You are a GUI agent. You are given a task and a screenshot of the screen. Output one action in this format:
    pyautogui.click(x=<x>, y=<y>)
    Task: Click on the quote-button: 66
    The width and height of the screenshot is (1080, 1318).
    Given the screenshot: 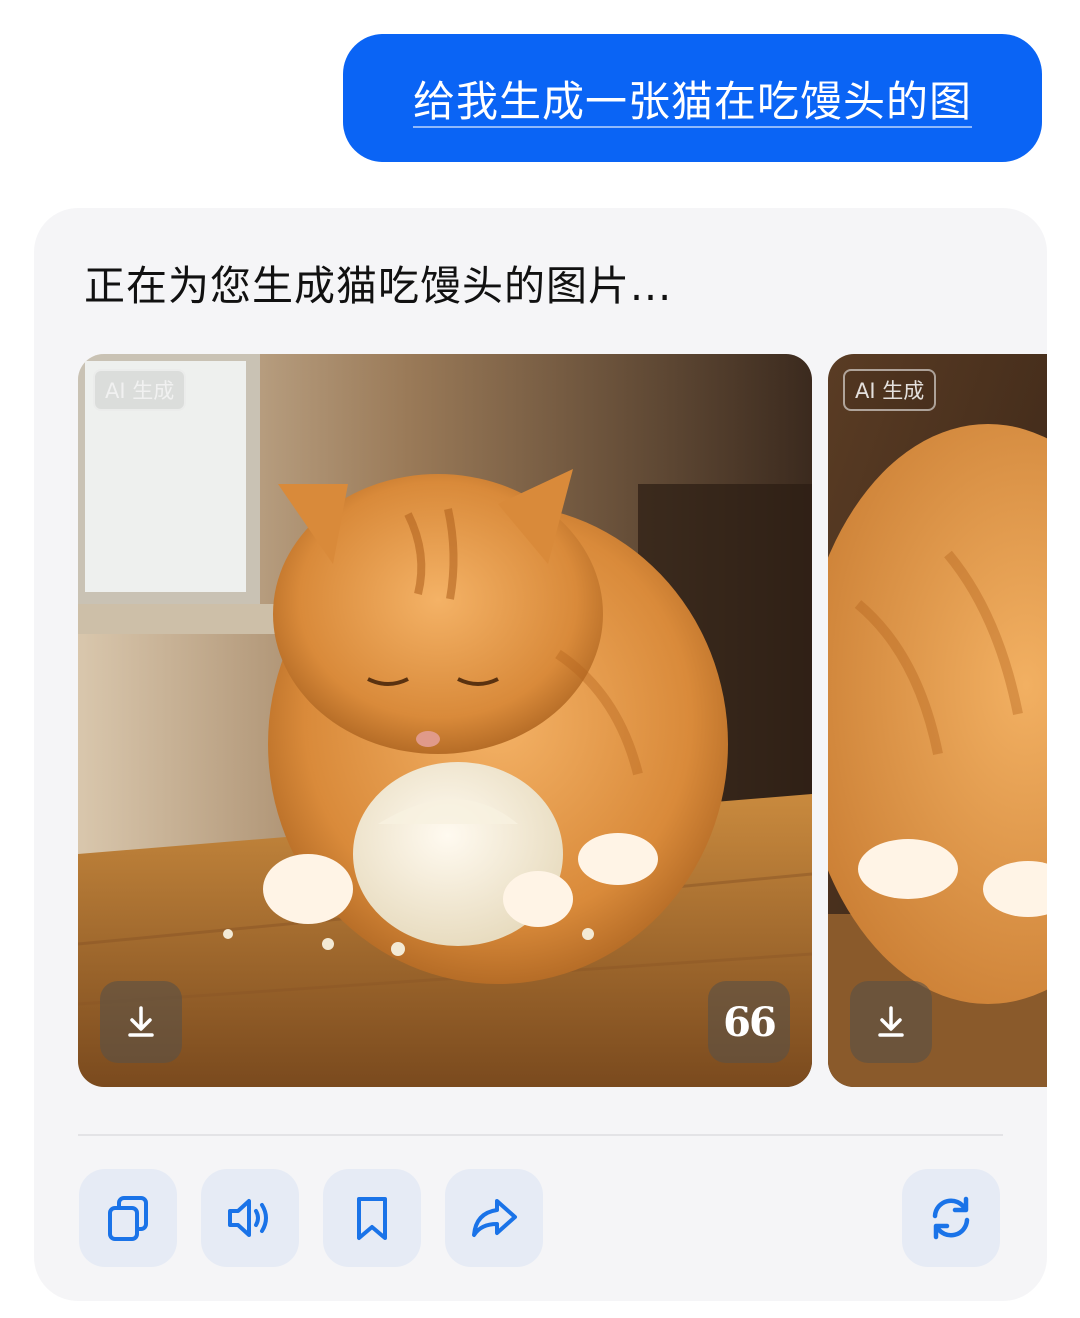 What is the action you would take?
    pyautogui.click(x=749, y=1022)
    